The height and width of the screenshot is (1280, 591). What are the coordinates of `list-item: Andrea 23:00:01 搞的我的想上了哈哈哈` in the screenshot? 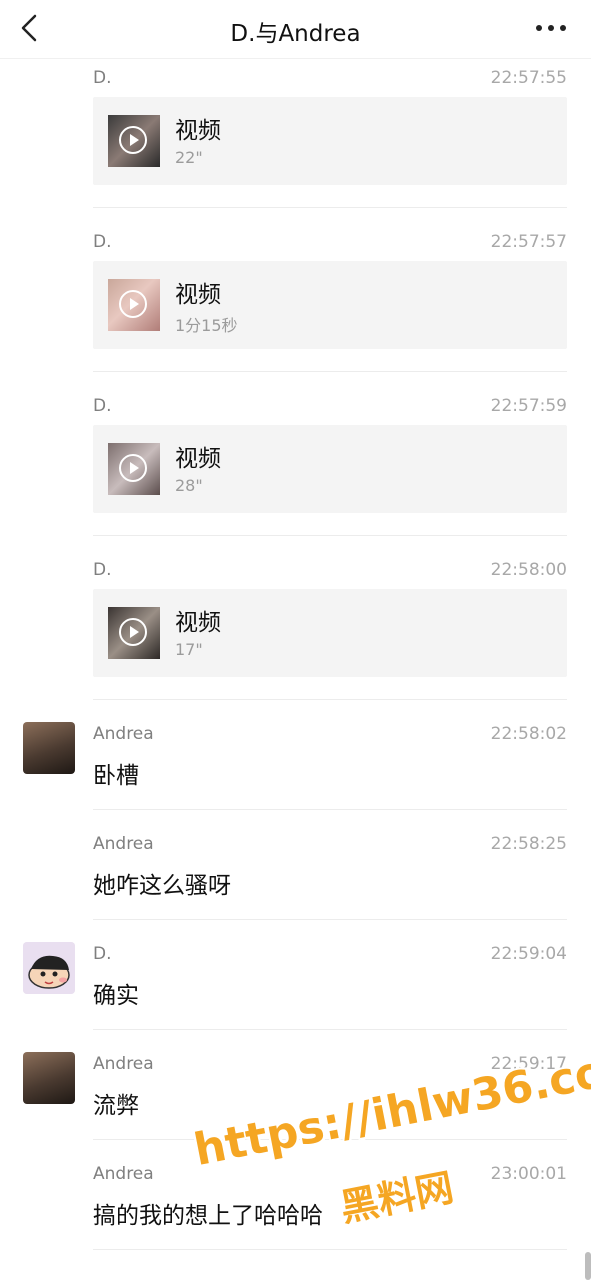 It's located at (295, 1204).